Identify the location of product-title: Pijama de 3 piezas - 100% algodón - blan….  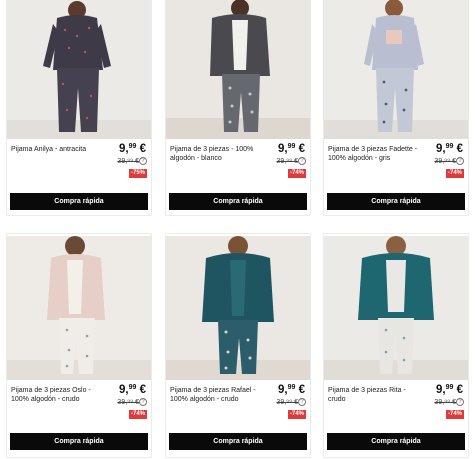
(216, 154).